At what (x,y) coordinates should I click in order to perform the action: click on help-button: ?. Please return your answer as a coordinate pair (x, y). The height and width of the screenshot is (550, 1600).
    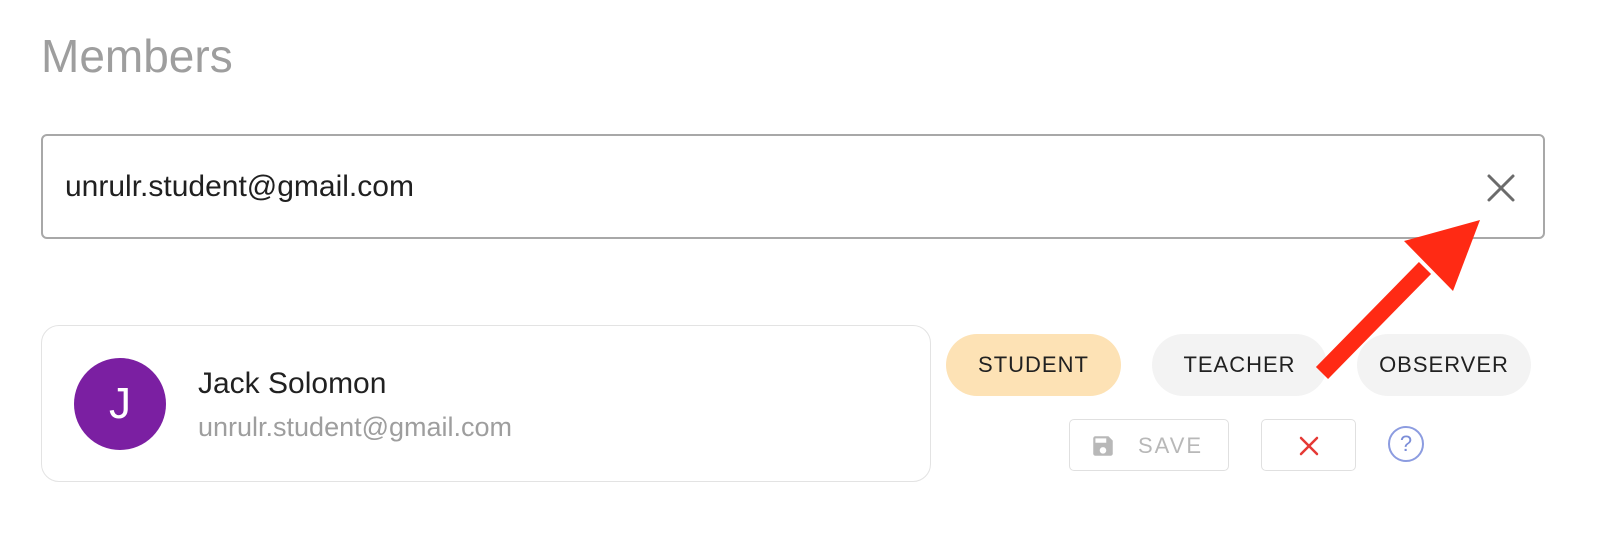
    Looking at the image, I should click on (1406, 444).